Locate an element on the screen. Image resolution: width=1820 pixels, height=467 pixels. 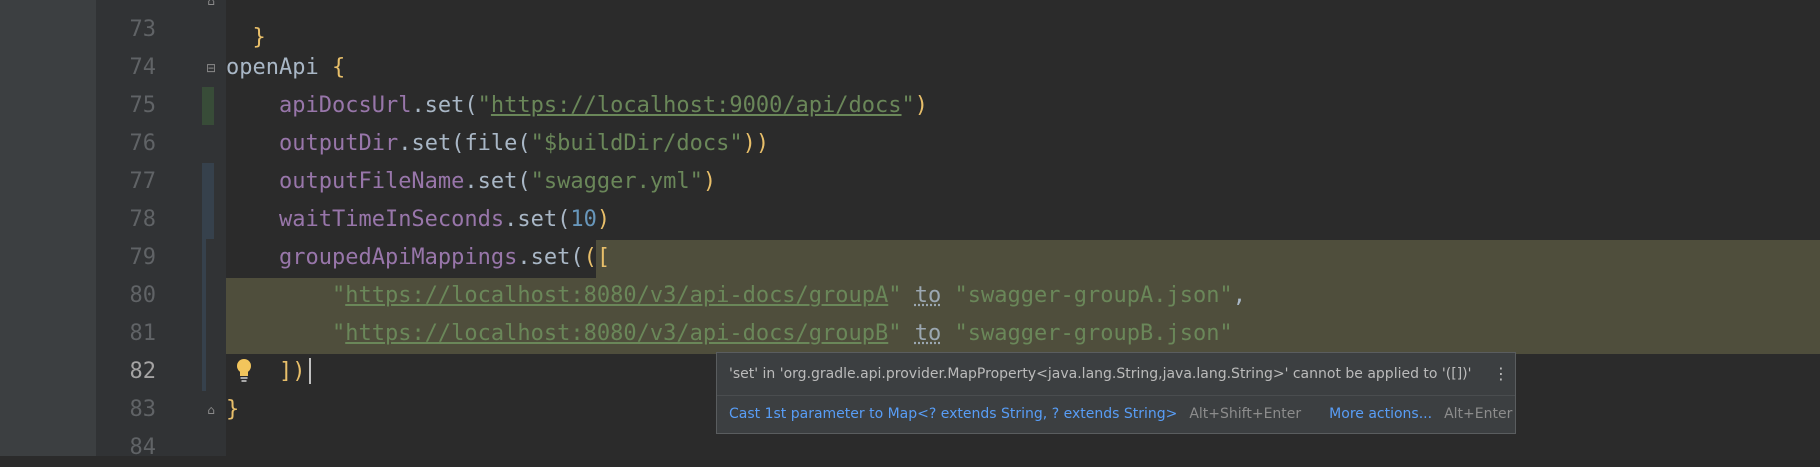
quick-fix-shortcut: Alt+Shift+Enter is located at coordinates (1245, 414).